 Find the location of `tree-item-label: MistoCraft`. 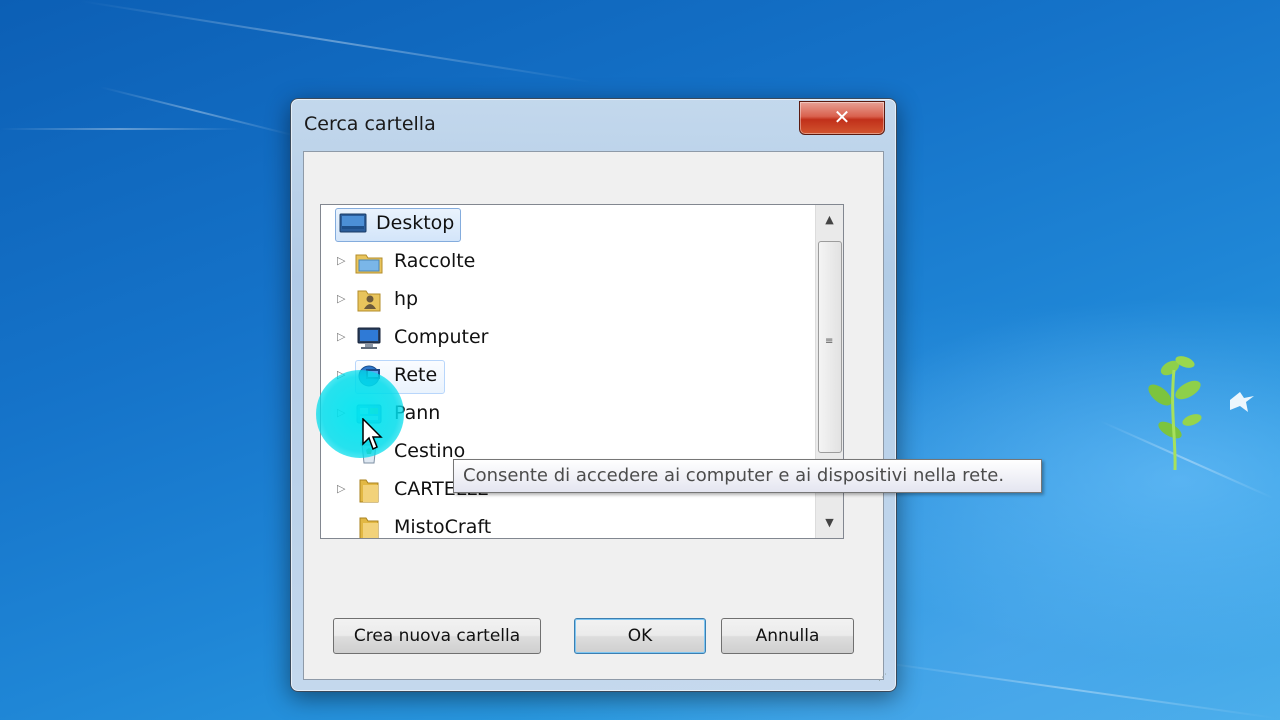

tree-item-label: MistoCraft is located at coordinates (443, 527).